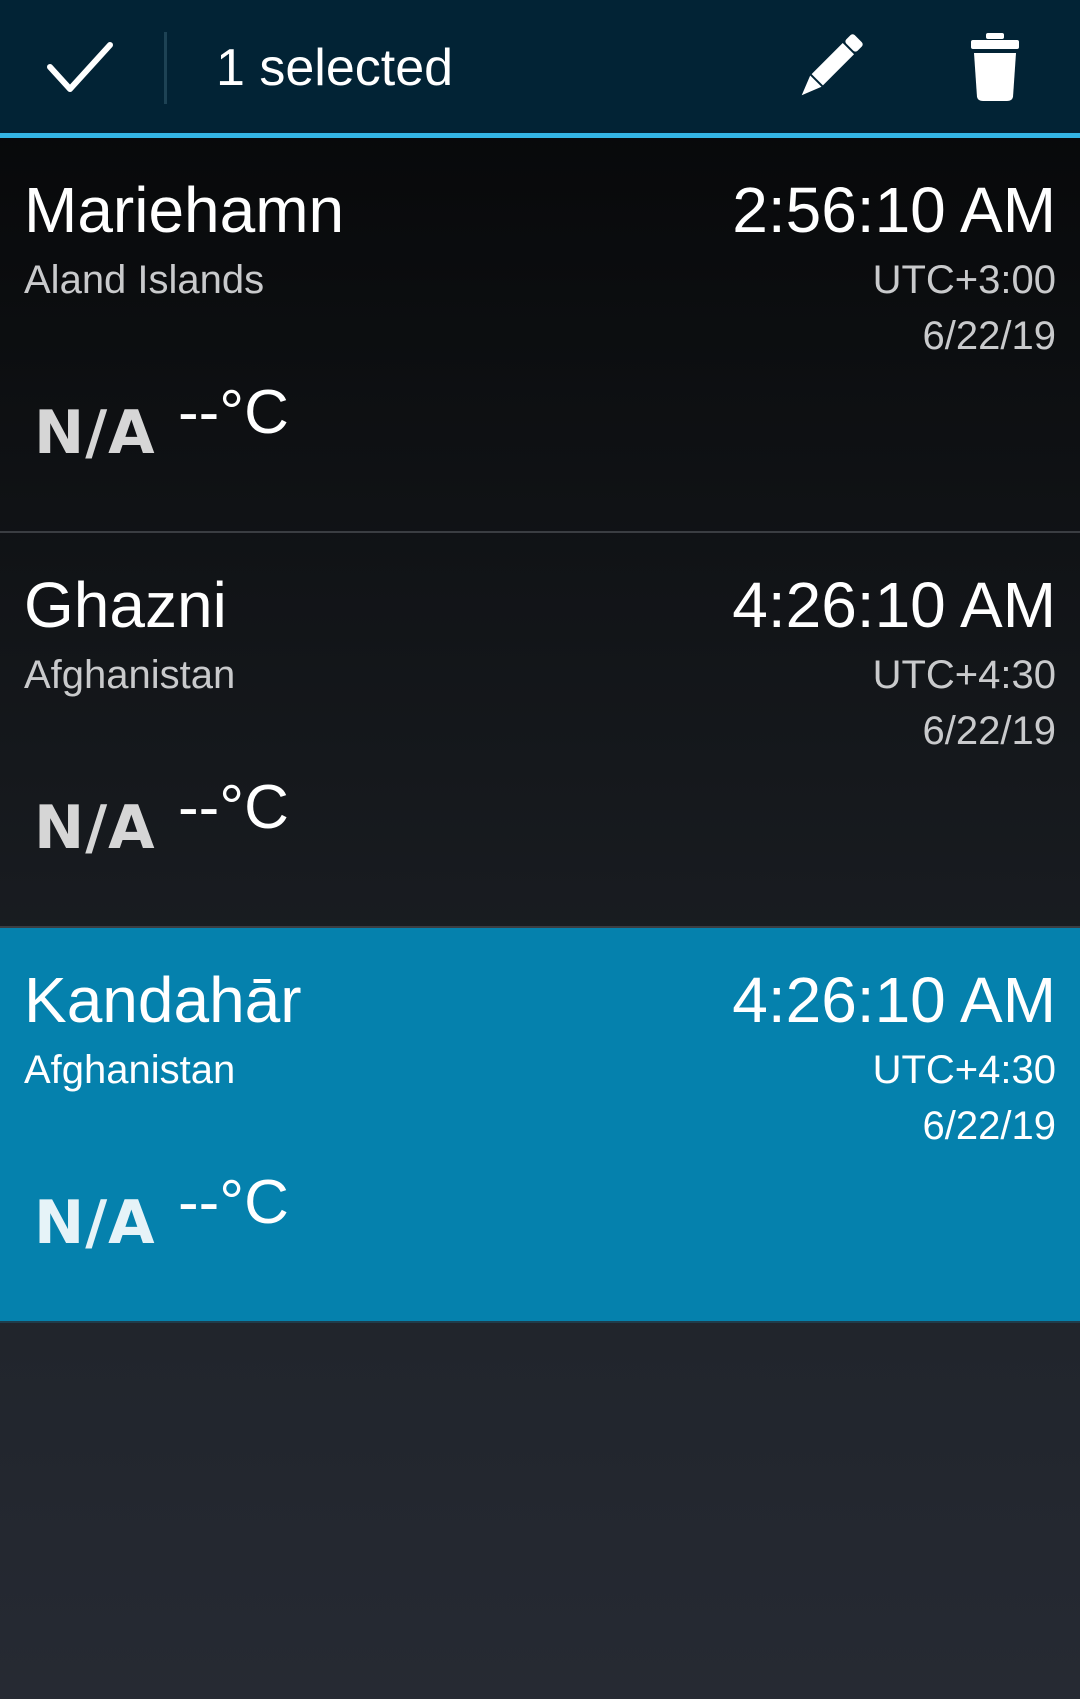 The image size is (1080, 1699). Describe the element at coordinates (894, 210) in the screenshot. I see `local-time: 2:56:10 AM` at that location.